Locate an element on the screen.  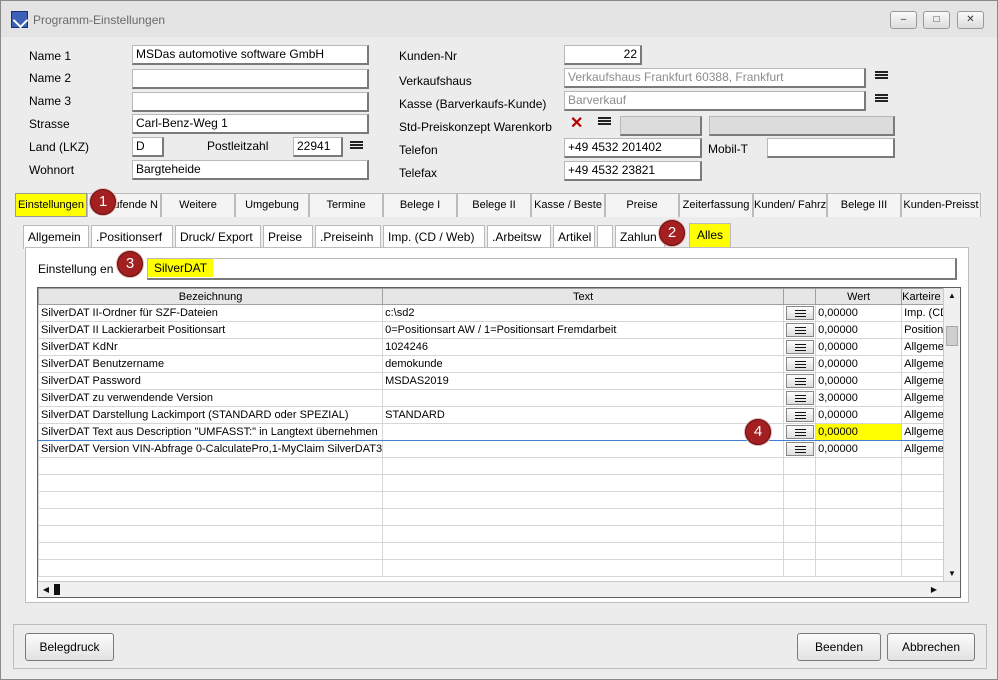
store-field: Verkaufshaus Frankfurt 60388, Frankfurt is located at coordinates (715, 78).